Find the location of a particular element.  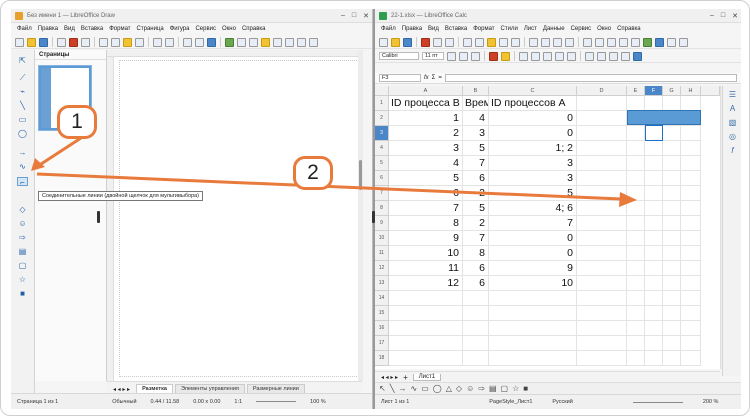

curves-icon: ∿ is located at coordinates (414, 388).